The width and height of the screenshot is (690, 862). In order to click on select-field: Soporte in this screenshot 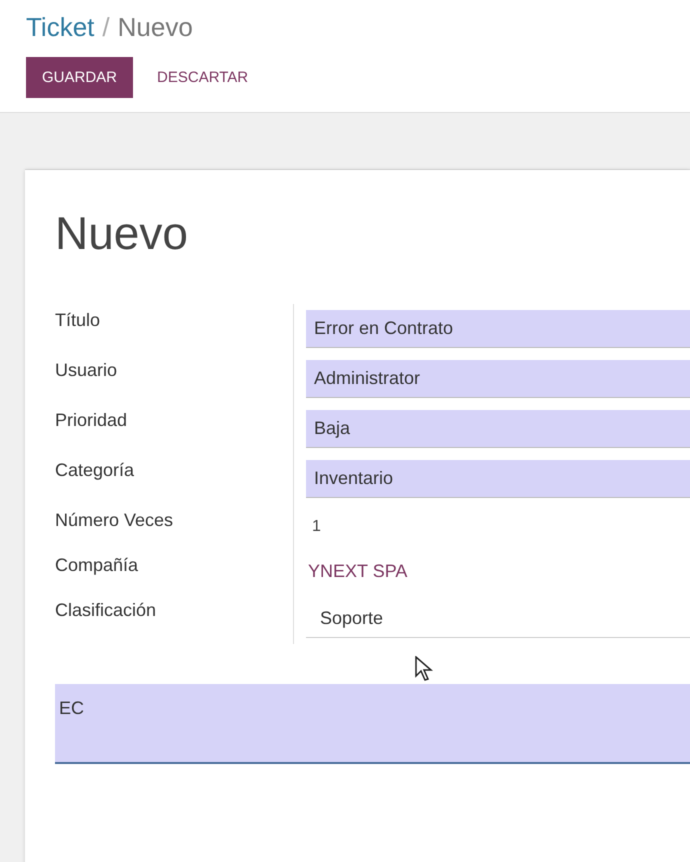, I will do `click(498, 619)`.